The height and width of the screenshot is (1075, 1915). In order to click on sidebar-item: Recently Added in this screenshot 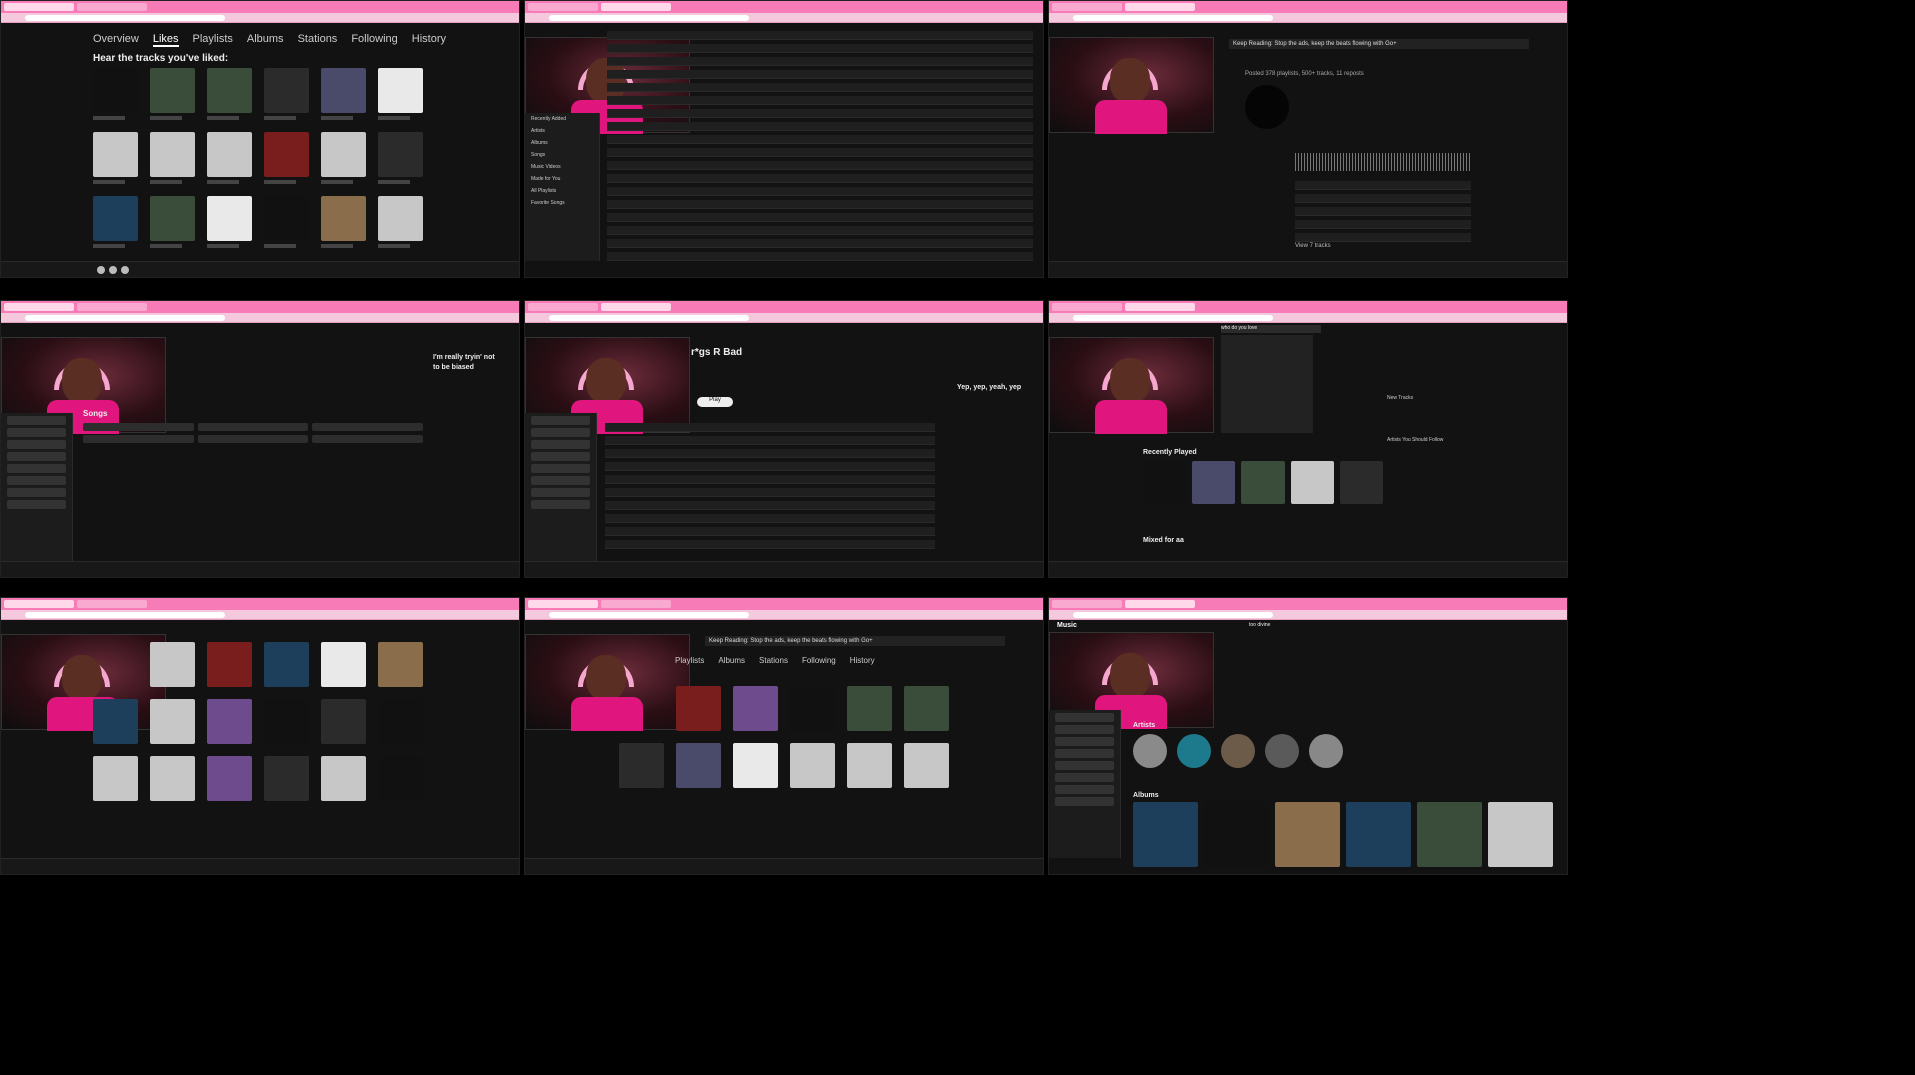, I will do `click(562, 120)`.